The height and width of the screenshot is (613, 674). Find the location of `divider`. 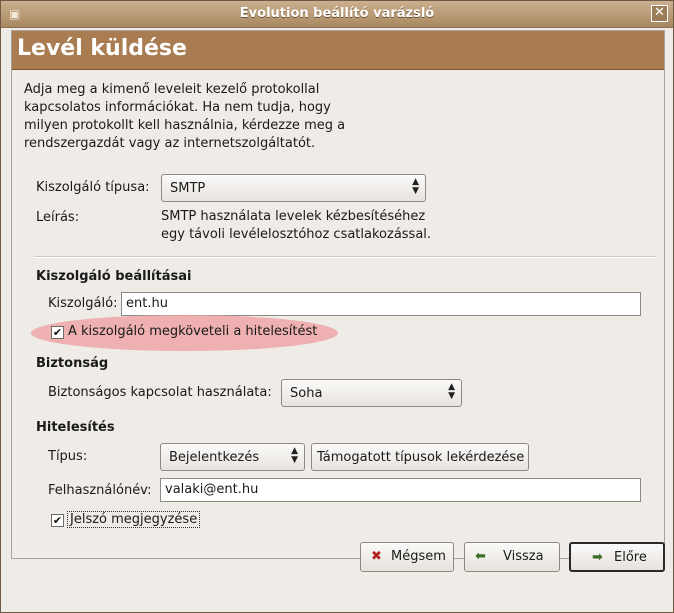

divider is located at coordinates (345, 257).